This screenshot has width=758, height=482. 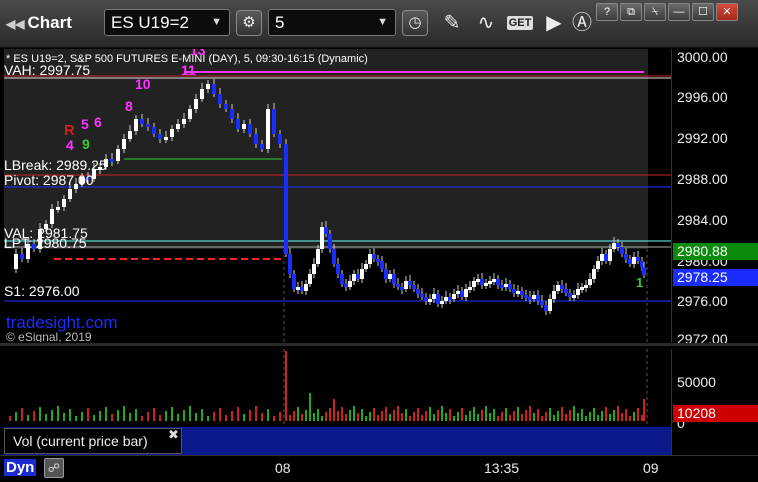 What do you see at coordinates (520, 23) in the screenshot?
I see `get-data-icon: GET` at bounding box center [520, 23].